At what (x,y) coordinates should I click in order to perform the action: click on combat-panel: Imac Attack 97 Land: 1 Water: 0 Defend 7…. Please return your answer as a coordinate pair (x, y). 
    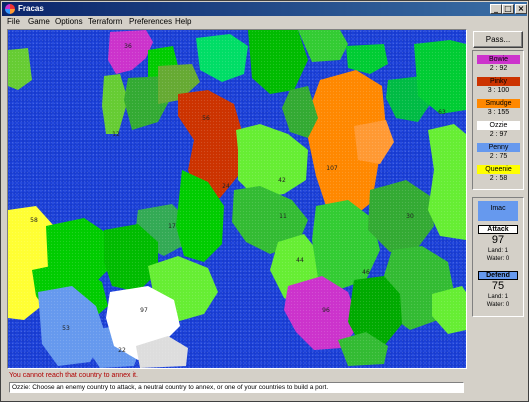
    Looking at the image, I should click on (498, 257).